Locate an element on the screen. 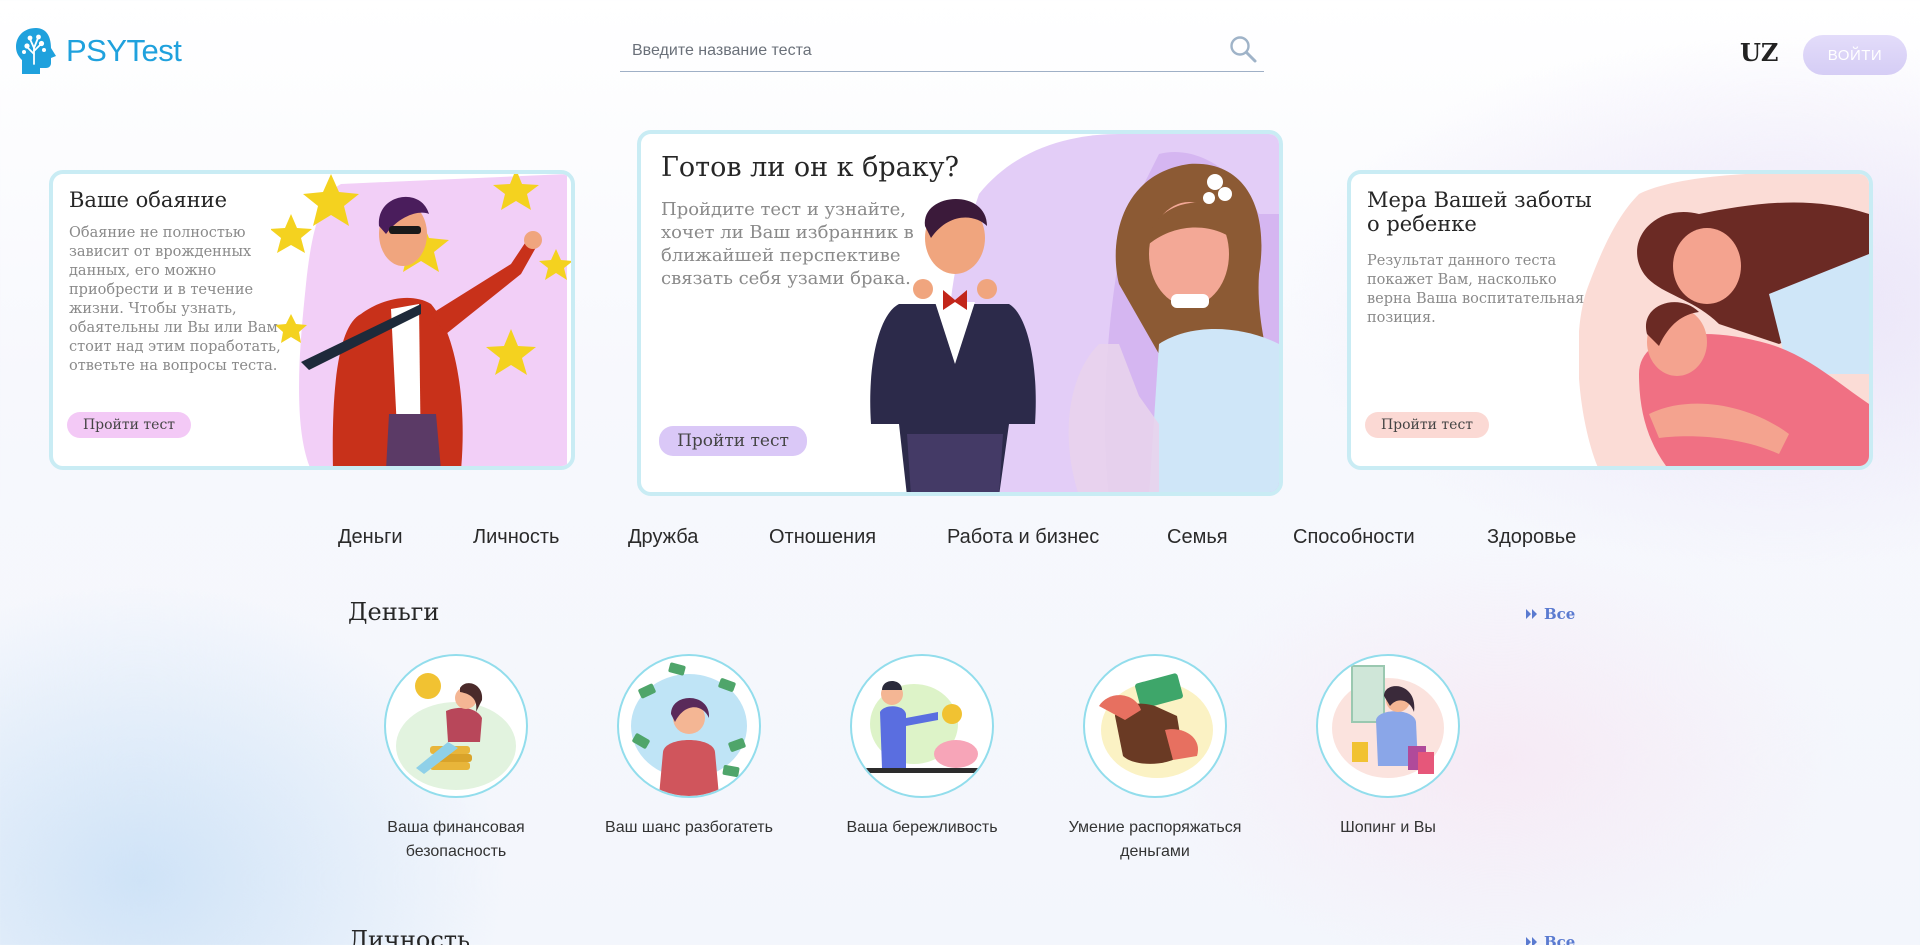 The width and height of the screenshot is (1920, 945). brain-tree-logo-icon is located at coordinates (36, 51).